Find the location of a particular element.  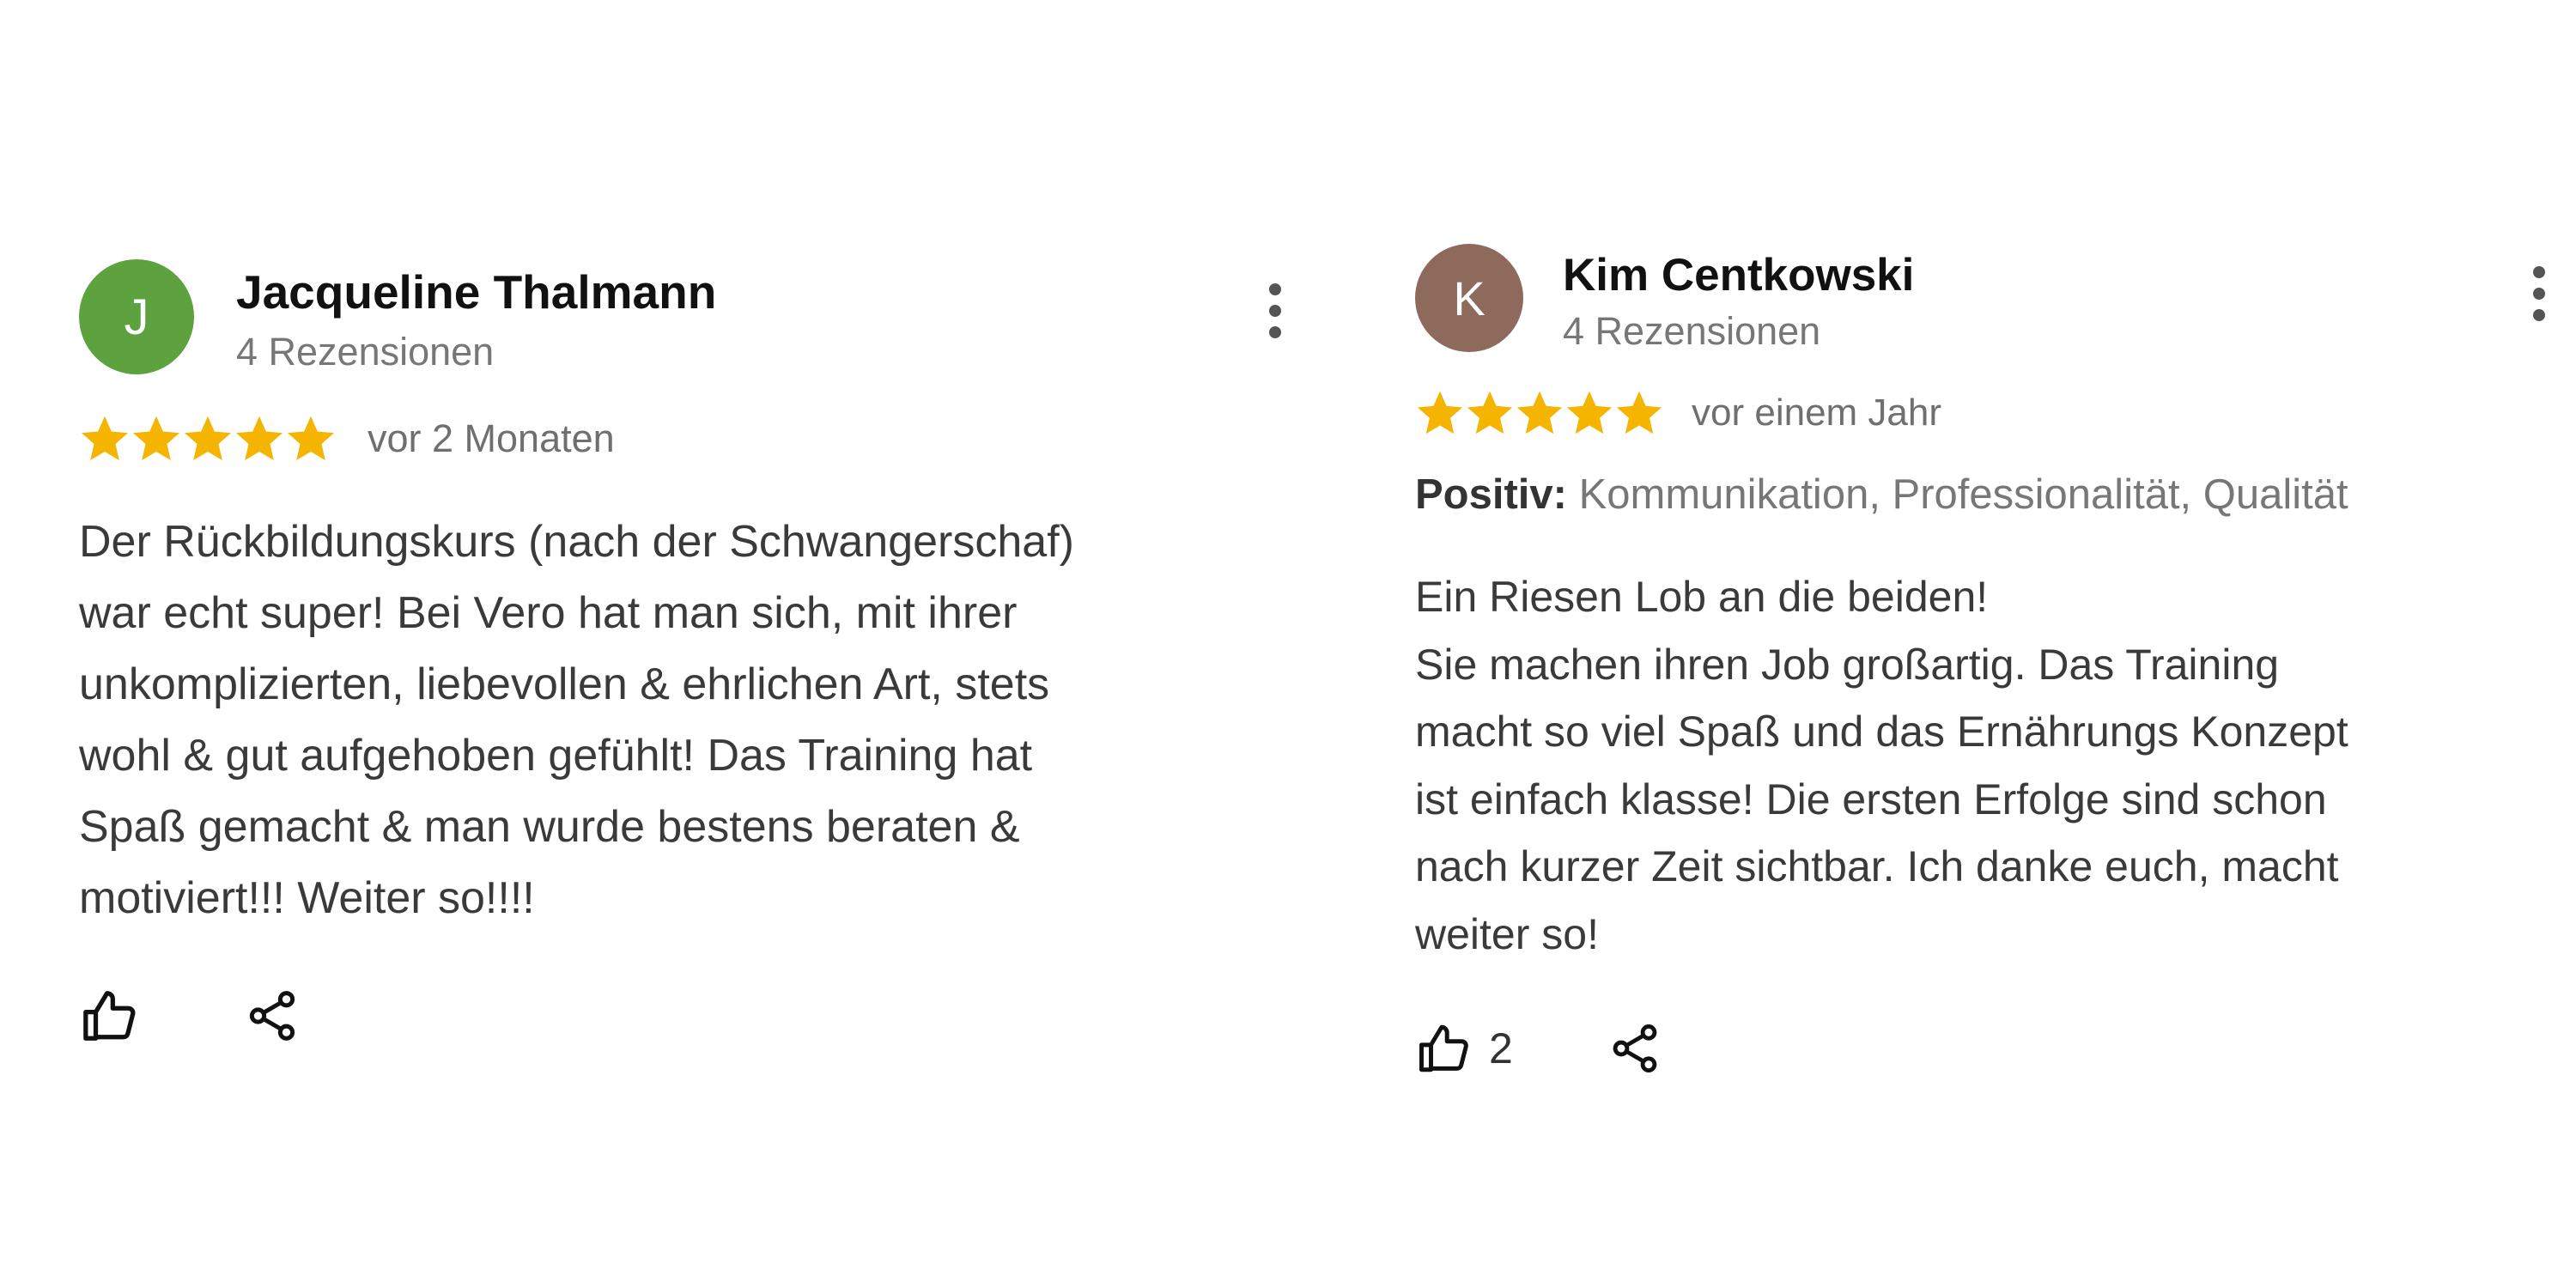

reviewer-name: Kim Centkowski is located at coordinates (1738, 275).